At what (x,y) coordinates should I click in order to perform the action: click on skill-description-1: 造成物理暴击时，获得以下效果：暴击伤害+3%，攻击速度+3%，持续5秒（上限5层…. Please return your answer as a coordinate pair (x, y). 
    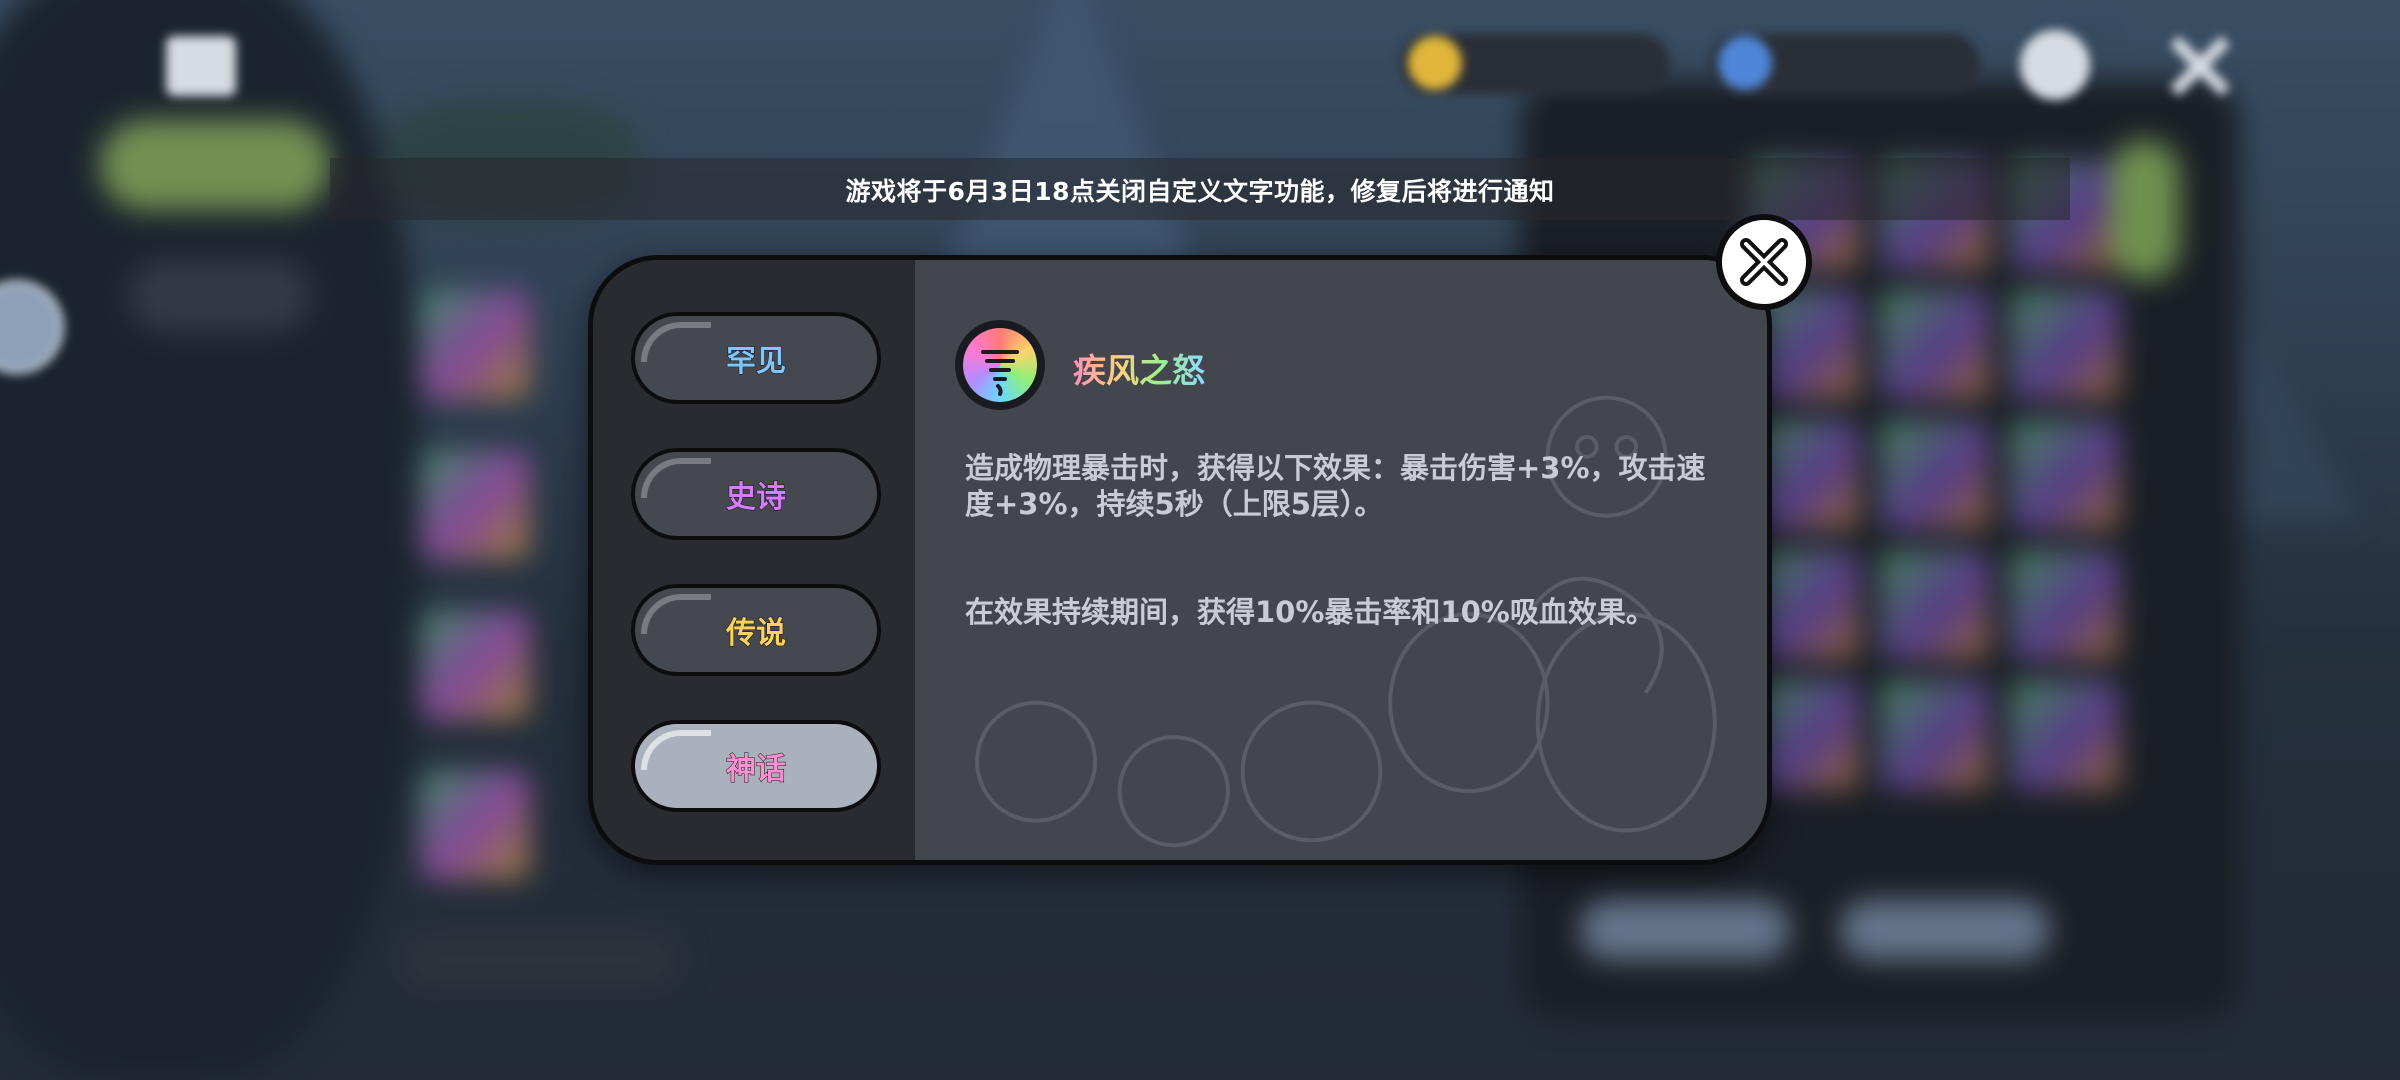
    Looking at the image, I should click on (1335, 486).